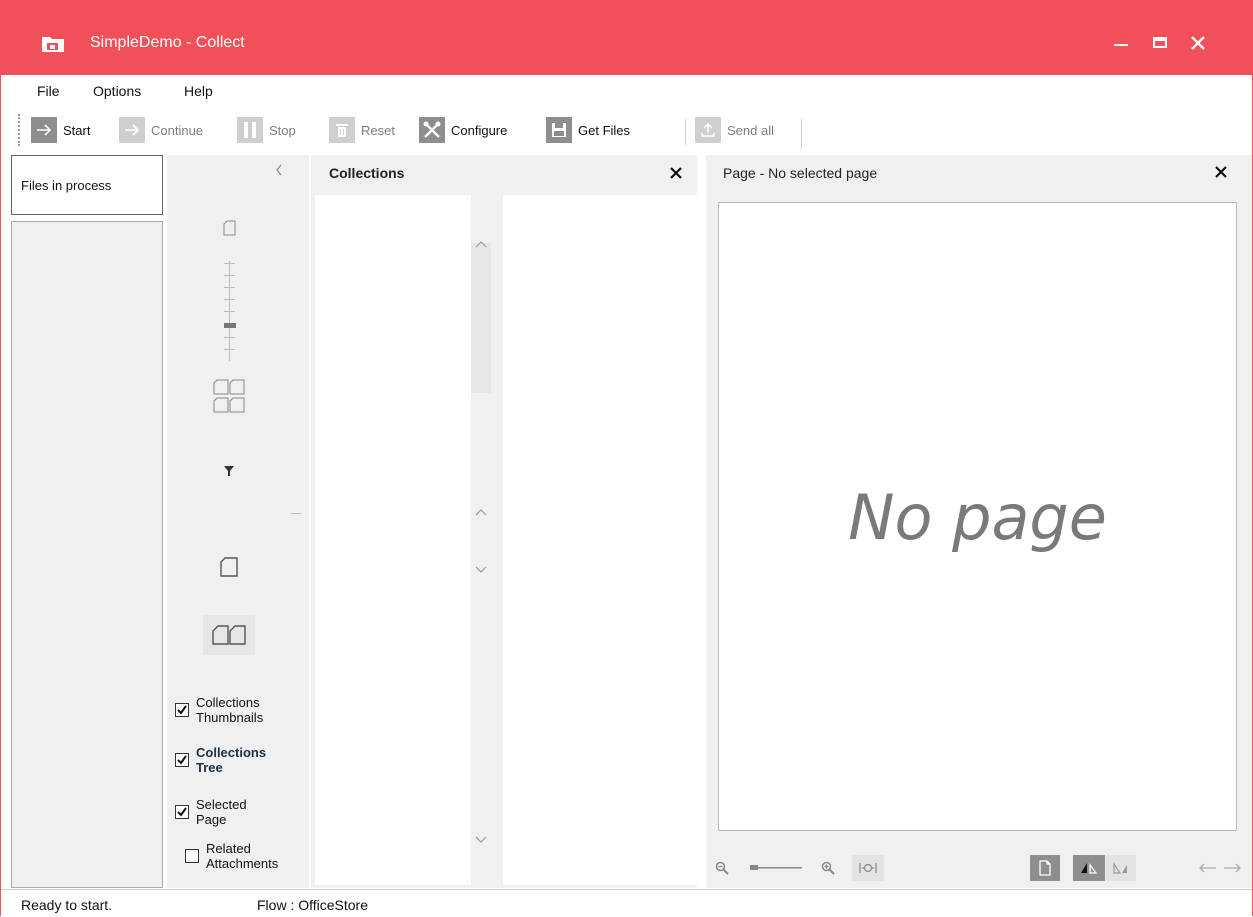 The image size is (1253, 917). I want to click on status-bar: Ready to start. Flow : OfficeStore, so click(626, 903).